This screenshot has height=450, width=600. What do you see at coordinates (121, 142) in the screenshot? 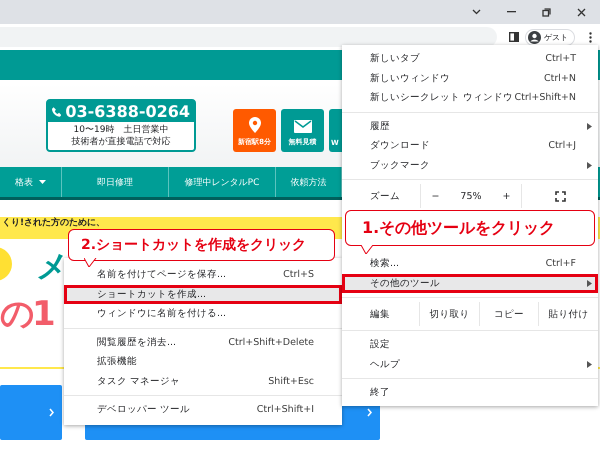
I see `note-text: 技術者が直接電話で対応` at bounding box center [121, 142].